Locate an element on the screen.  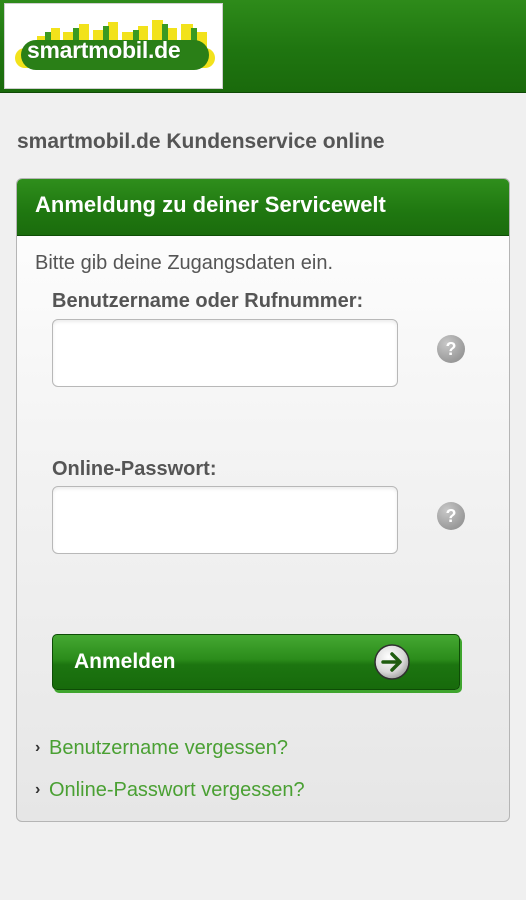
top-header-bar: smartmobil.de is located at coordinates (263, 46).